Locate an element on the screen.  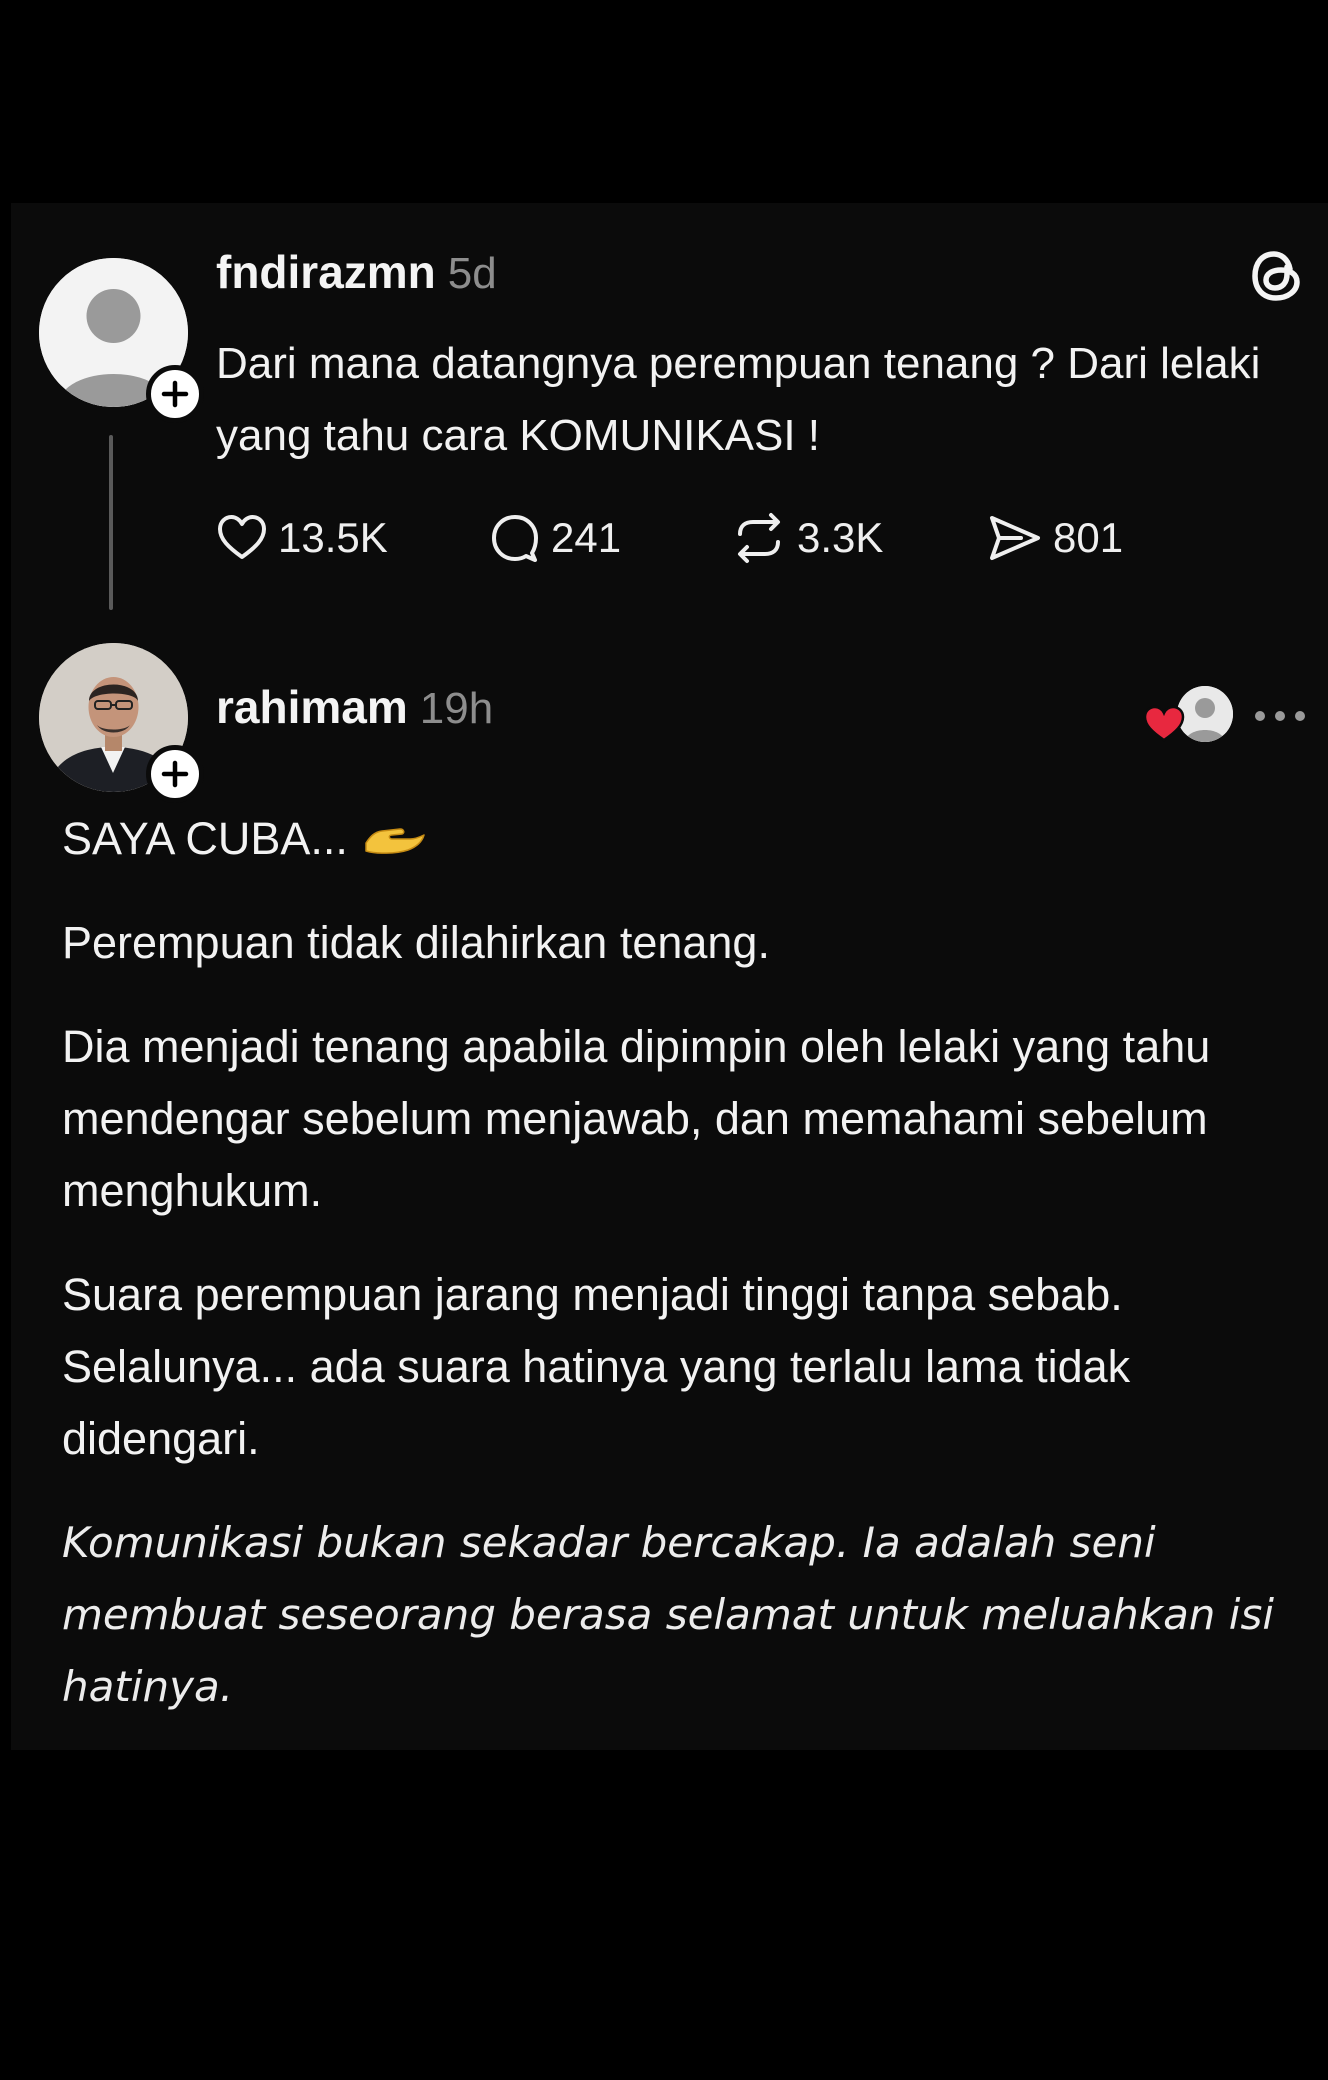
hand-emoji-icon is located at coordinates (395, 841).